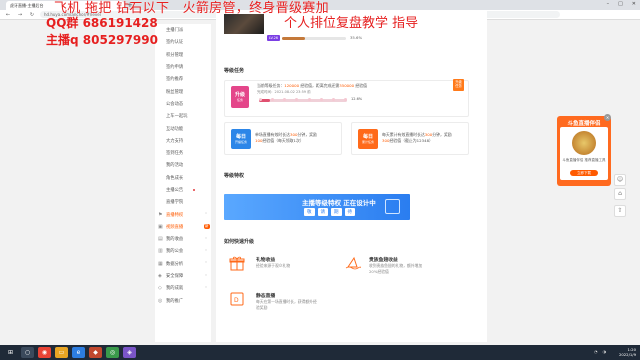  I want to click on upgrade-tag: 升级 任务, so click(458, 85).